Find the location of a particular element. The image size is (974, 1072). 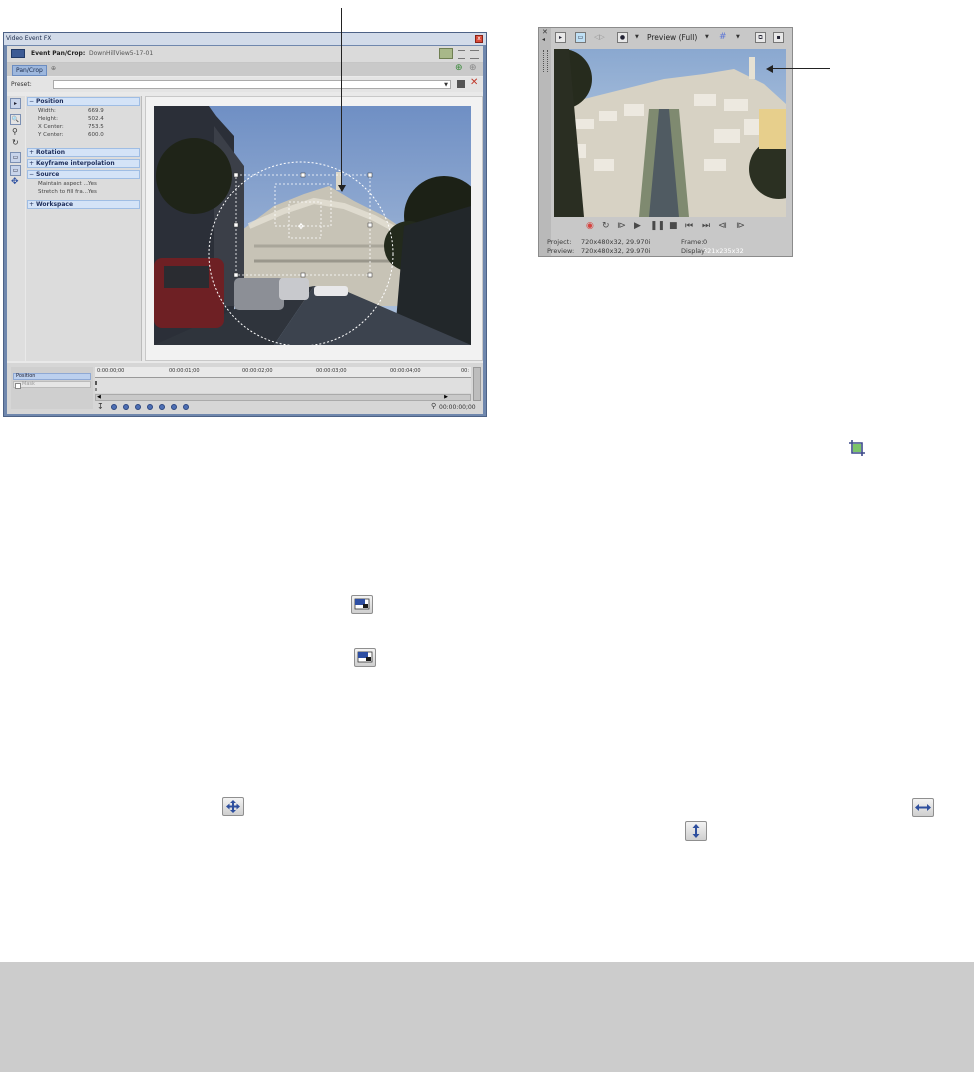

fx-chain-icon is located at coordinates (18, 53).